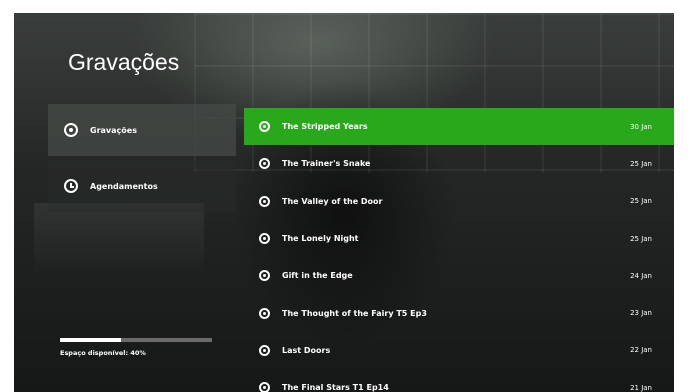  Describe the element at coordinates (136, 340) in the screenshot. I see `storage-bar` at that location.